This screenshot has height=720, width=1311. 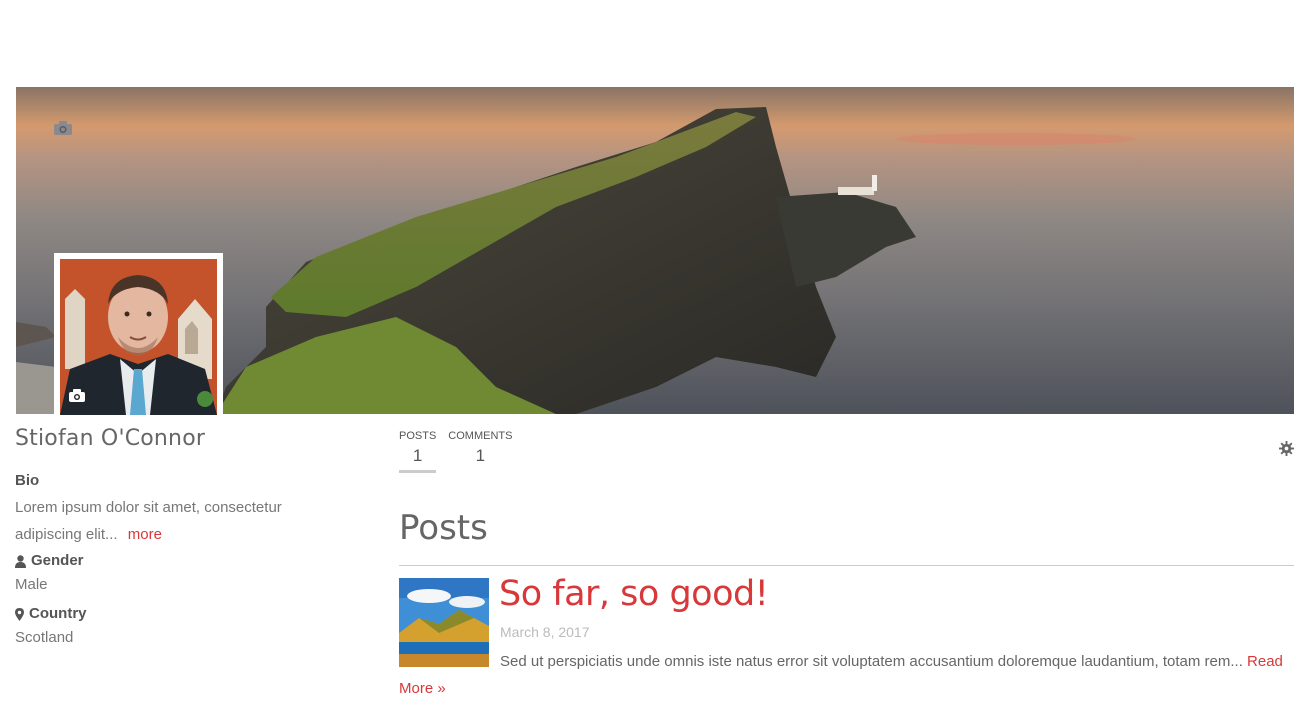 What do you see at coordinates (165, 614) in the screenshot?
I see `country-label-row: Country` at bounding box center [165, 614].